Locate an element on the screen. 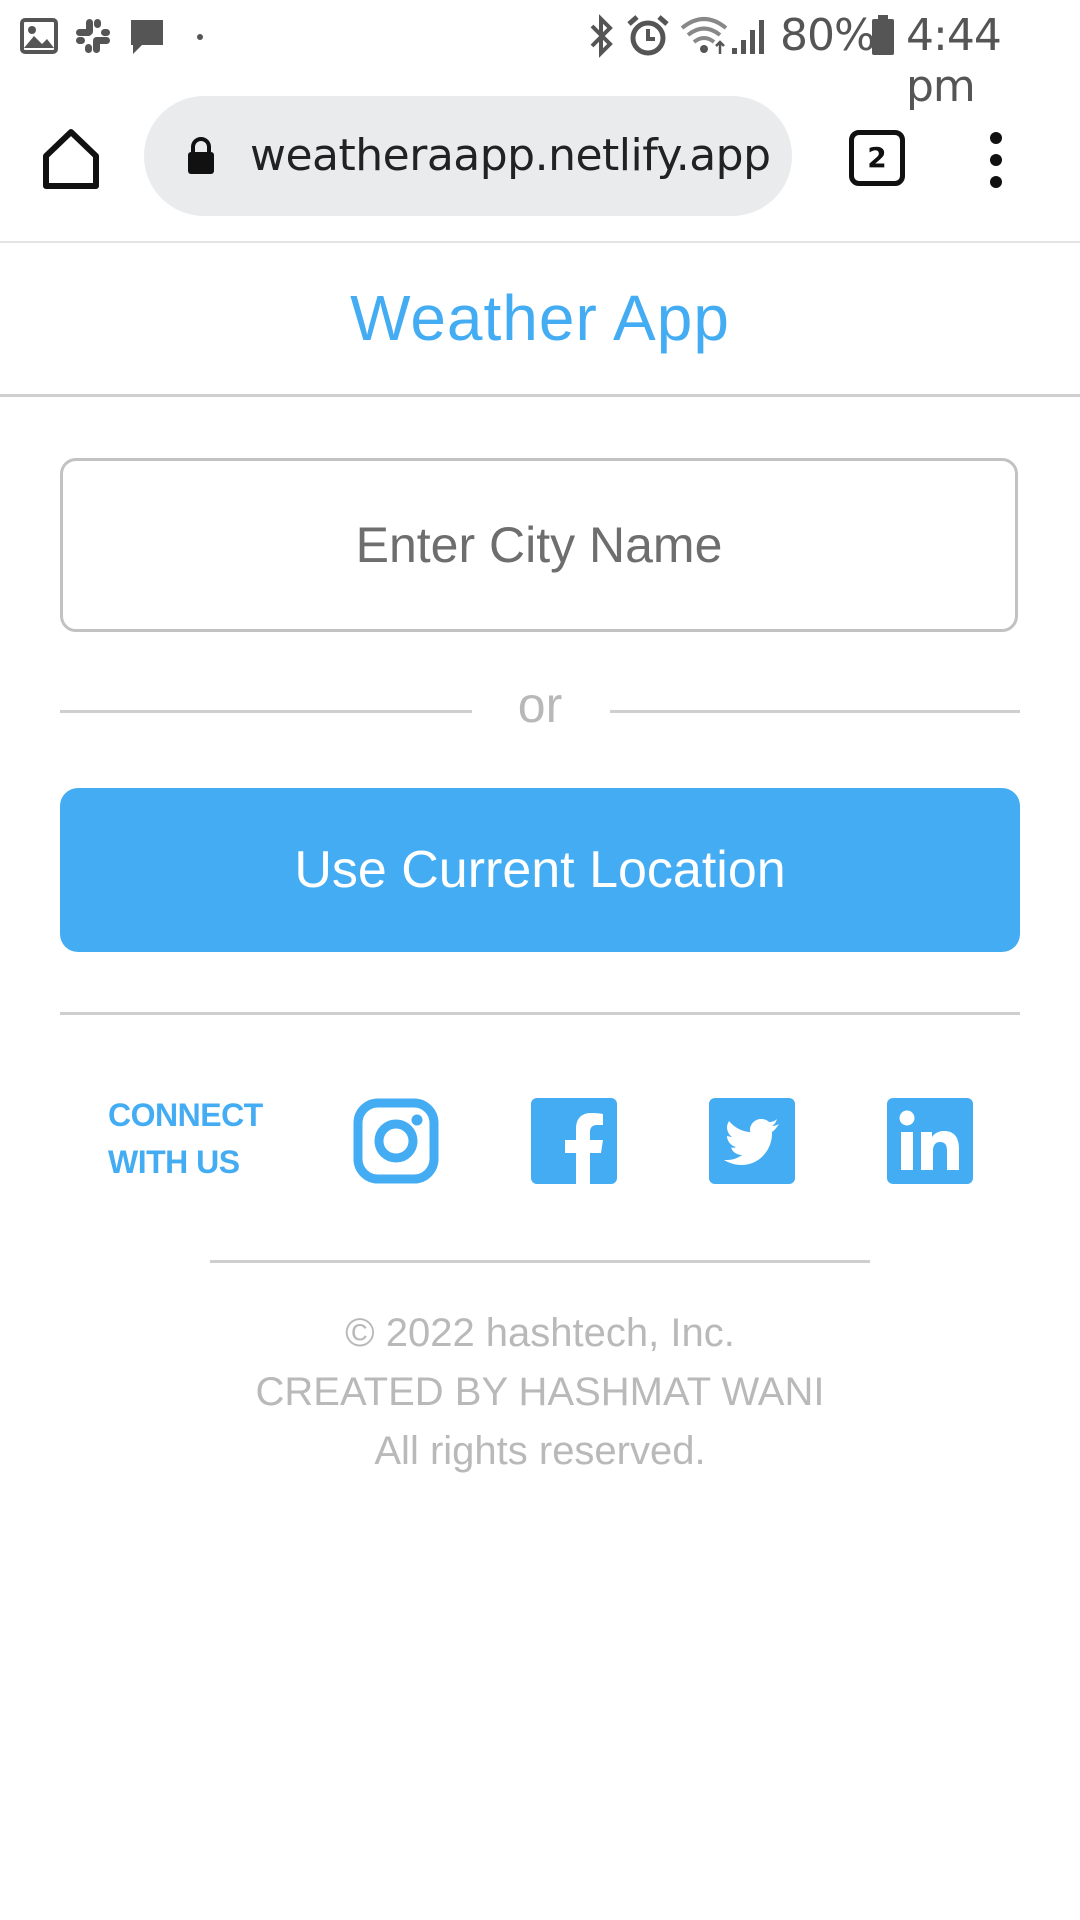 The image size is (1080, 1920). battery-icon is located at coordinates (883, 35).